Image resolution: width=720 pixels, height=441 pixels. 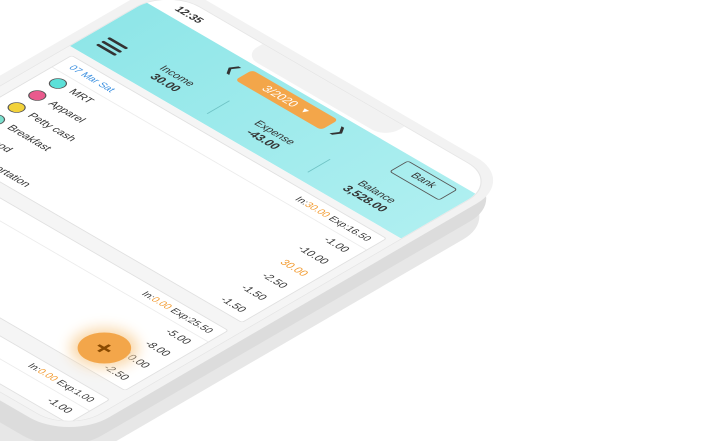 What do you see at coordinates (171, 79) in the screenshot?
I see `income-summary: Income 30.00` at bounding box center [171, 79].